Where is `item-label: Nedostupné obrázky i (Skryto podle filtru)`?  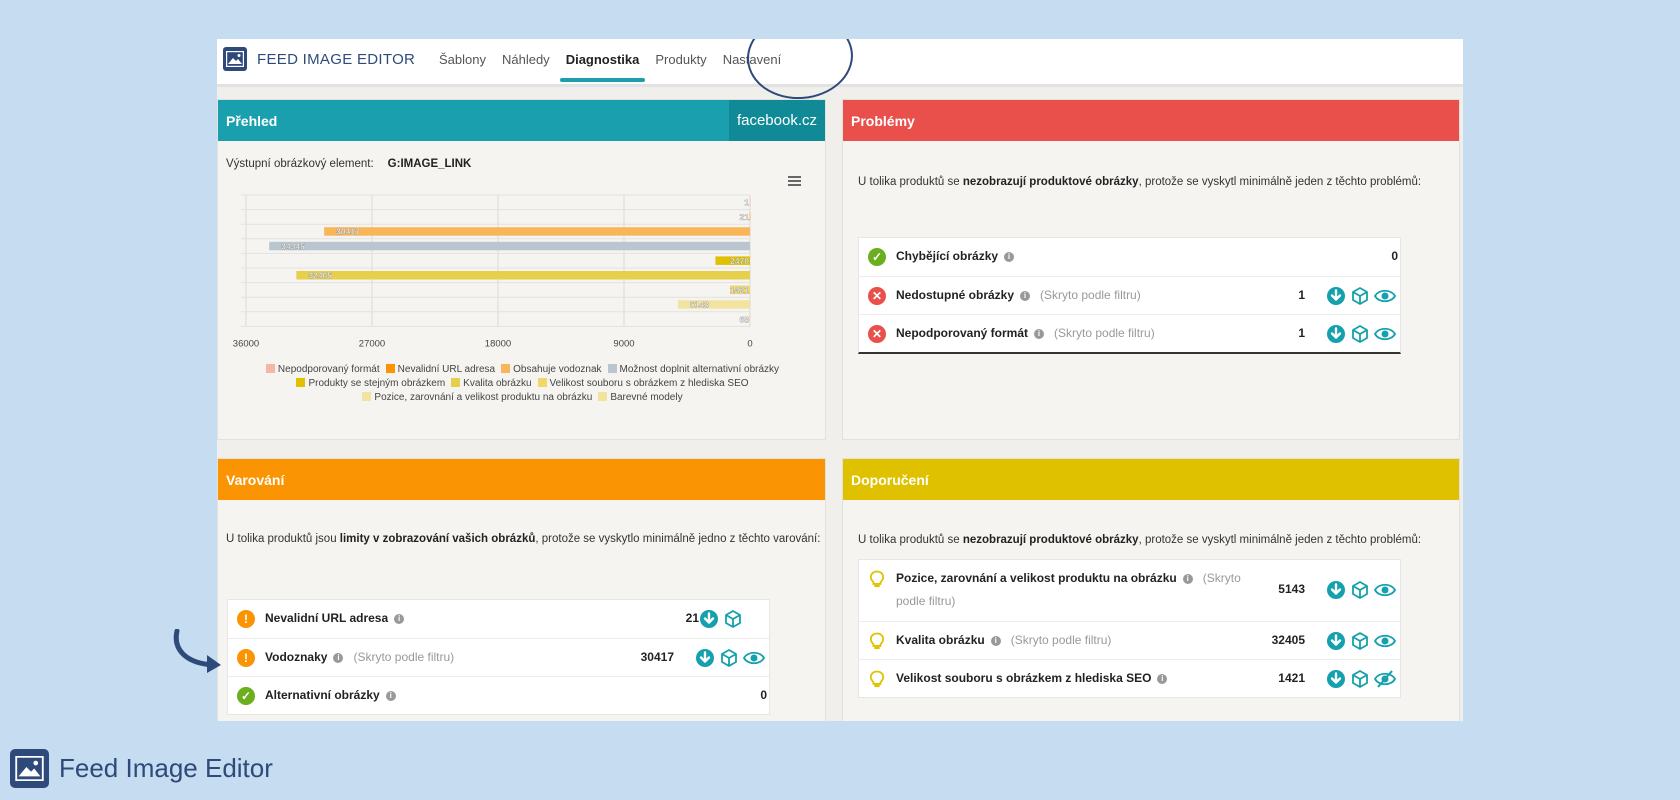 item-label: Nedostupné obrázky i (Skryto podle filtru) is located at coordinates (1018, 295).